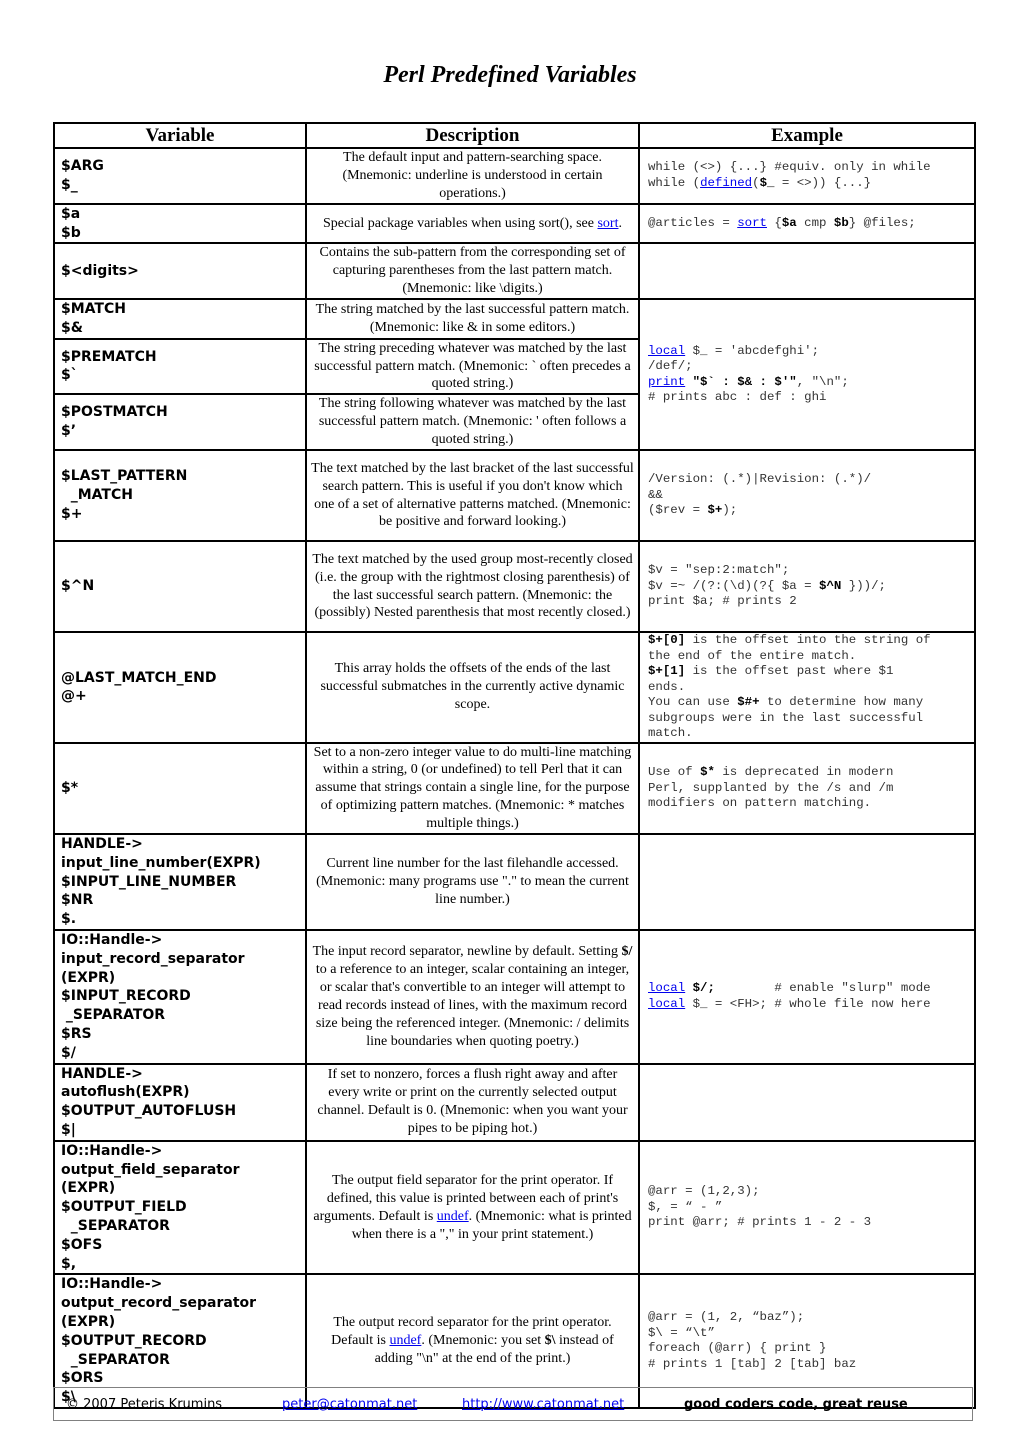  What do you see at coordinates (809, 1365) in the screenshot?
I see `code-line: # prints 1 [tab] 2 [tab] baz` at bounding box center [809, 1365].